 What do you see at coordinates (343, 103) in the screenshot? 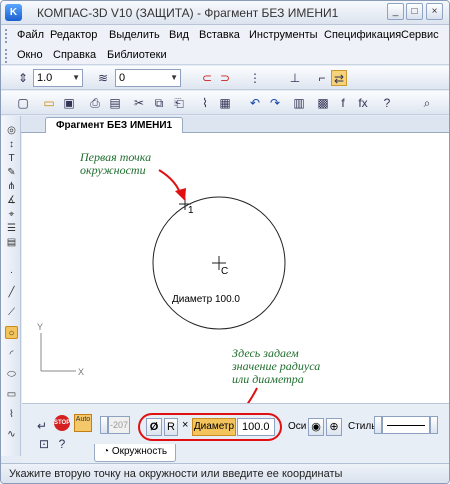
I see `variables-icon: f` at bounding box center [343, 103].